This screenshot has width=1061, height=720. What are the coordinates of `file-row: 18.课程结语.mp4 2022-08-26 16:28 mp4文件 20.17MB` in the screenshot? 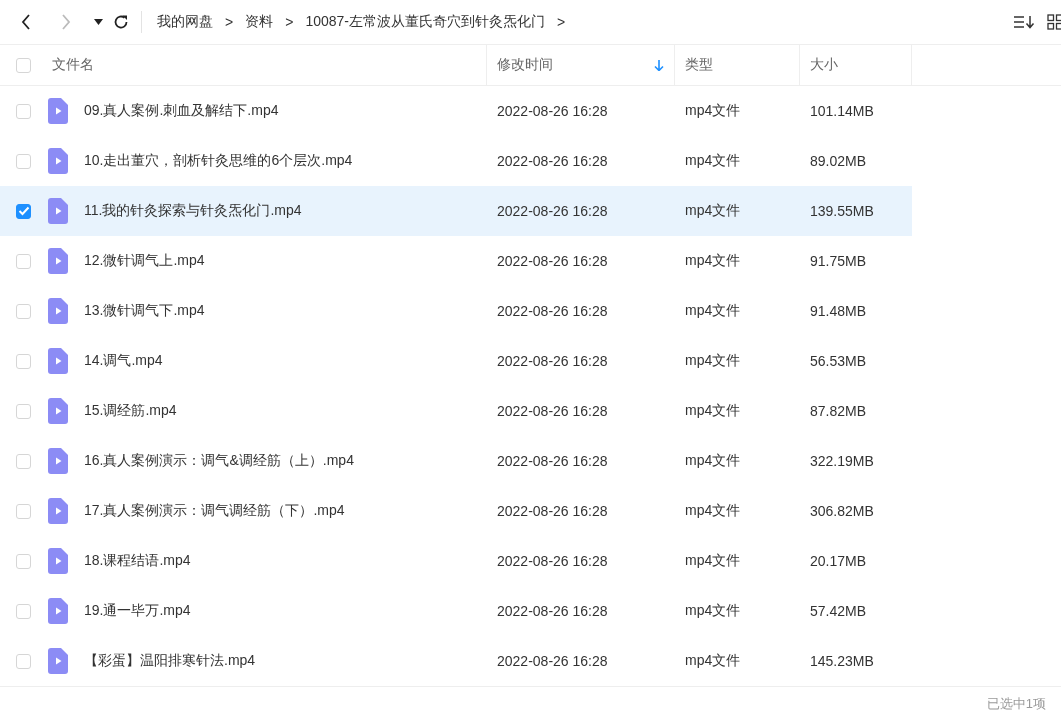 It's located at (456, 561).